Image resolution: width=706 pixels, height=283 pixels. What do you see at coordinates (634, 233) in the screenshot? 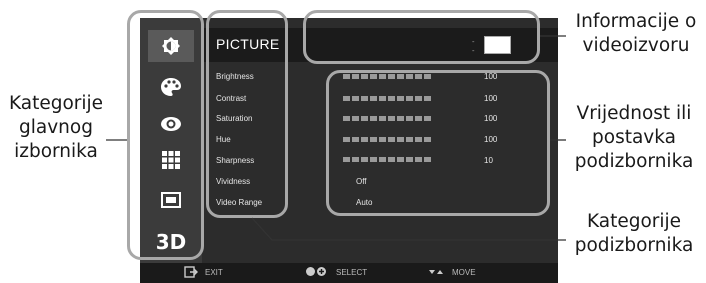
I see `annotation-submenu-categories: Kategorije podizbornika` at bounding box center [634, 233].